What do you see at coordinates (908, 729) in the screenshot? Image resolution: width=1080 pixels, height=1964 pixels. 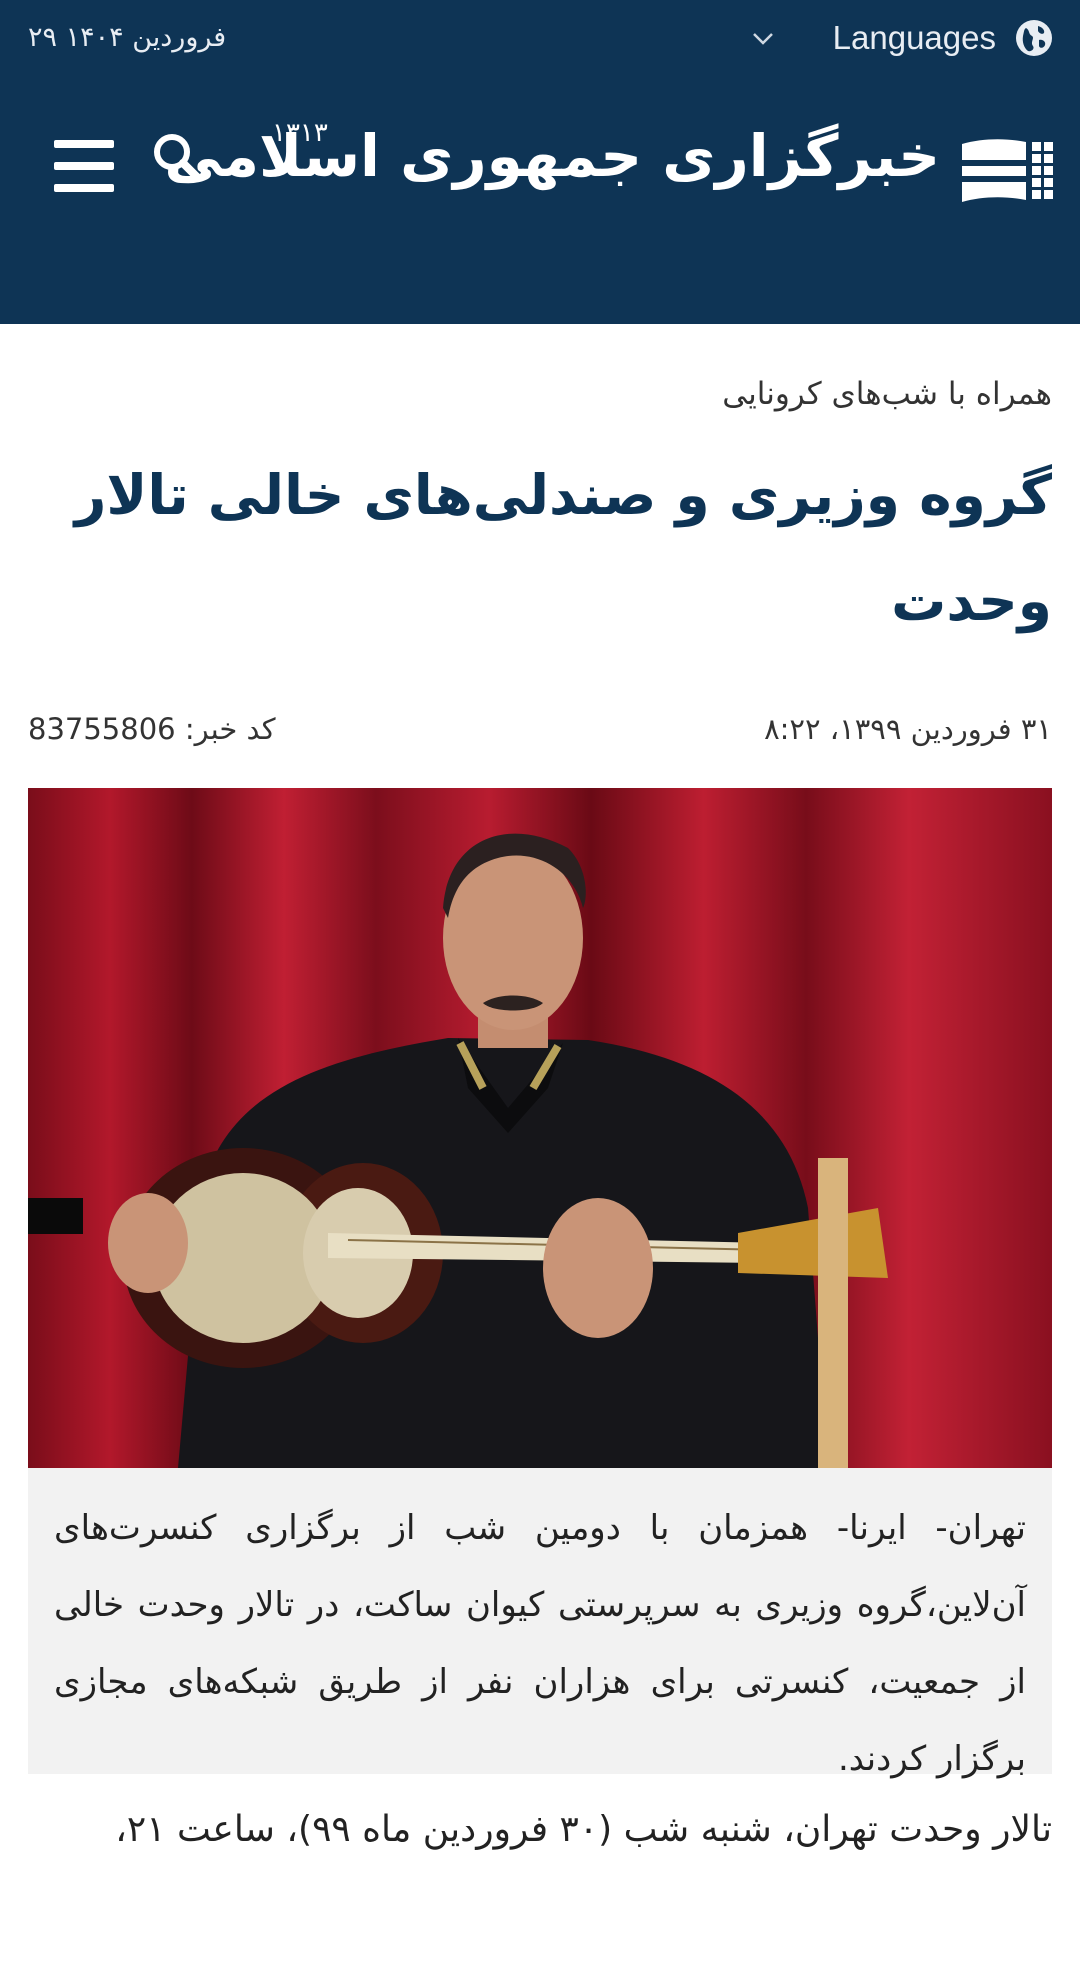 I see `article-date: ۳۱ فروردین ۱۳۹۹، ۸:۲۲` at bounding box center [908, 729].